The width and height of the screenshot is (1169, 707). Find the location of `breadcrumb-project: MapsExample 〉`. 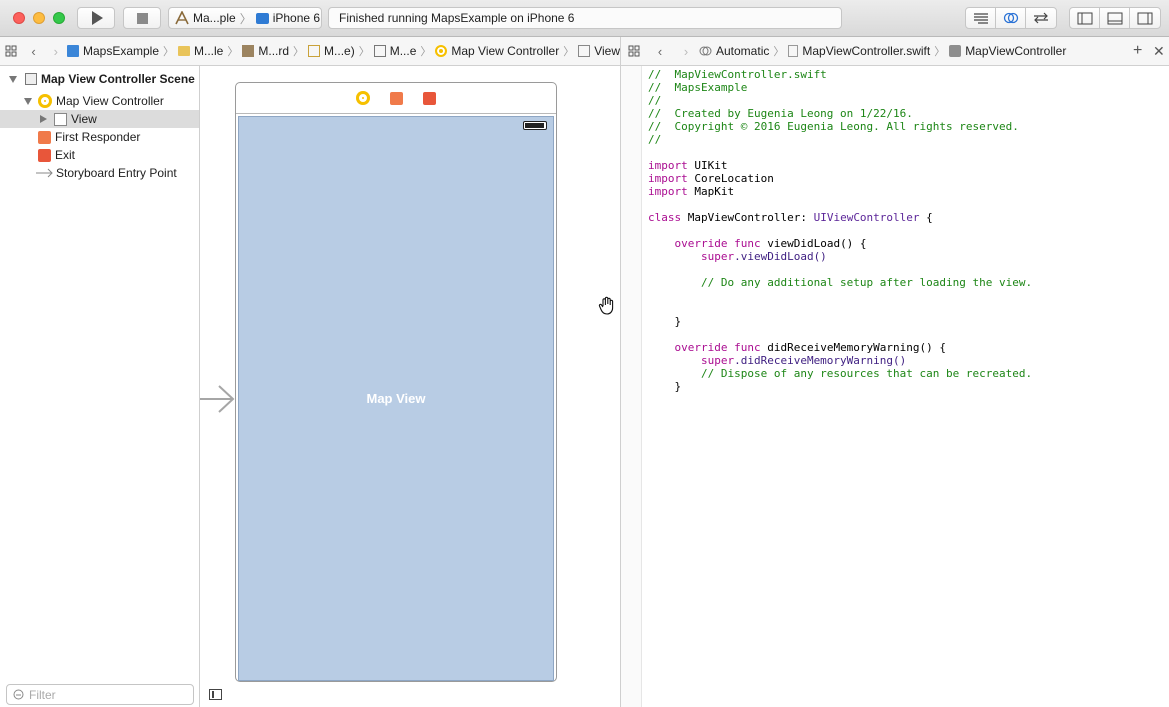

breadcrumb-project: MapsExample 〉 is located at coordinates (122, 51).